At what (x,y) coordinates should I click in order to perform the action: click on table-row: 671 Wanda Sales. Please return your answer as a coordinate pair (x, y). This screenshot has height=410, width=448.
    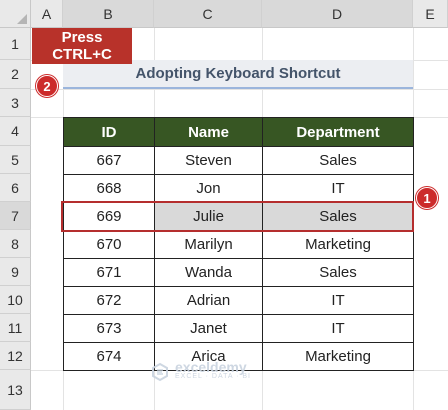
    Looking at the image, I should click on (238, 272).